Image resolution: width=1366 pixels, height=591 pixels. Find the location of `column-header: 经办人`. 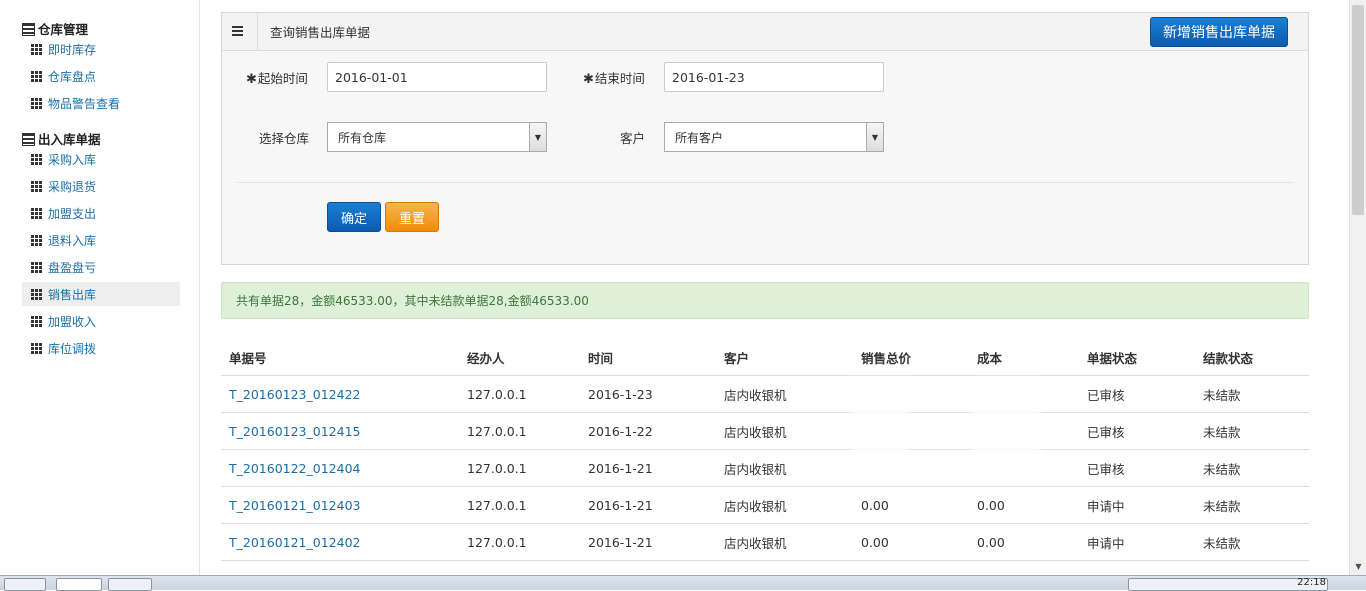

column-header: 经办人 is located at coordinates (486, 358).